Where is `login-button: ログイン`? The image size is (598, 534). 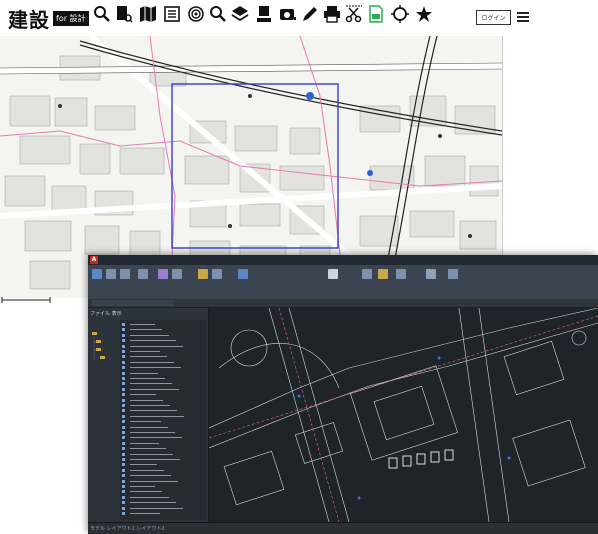
login-button: ログイン is located at coordinates (493, 17).